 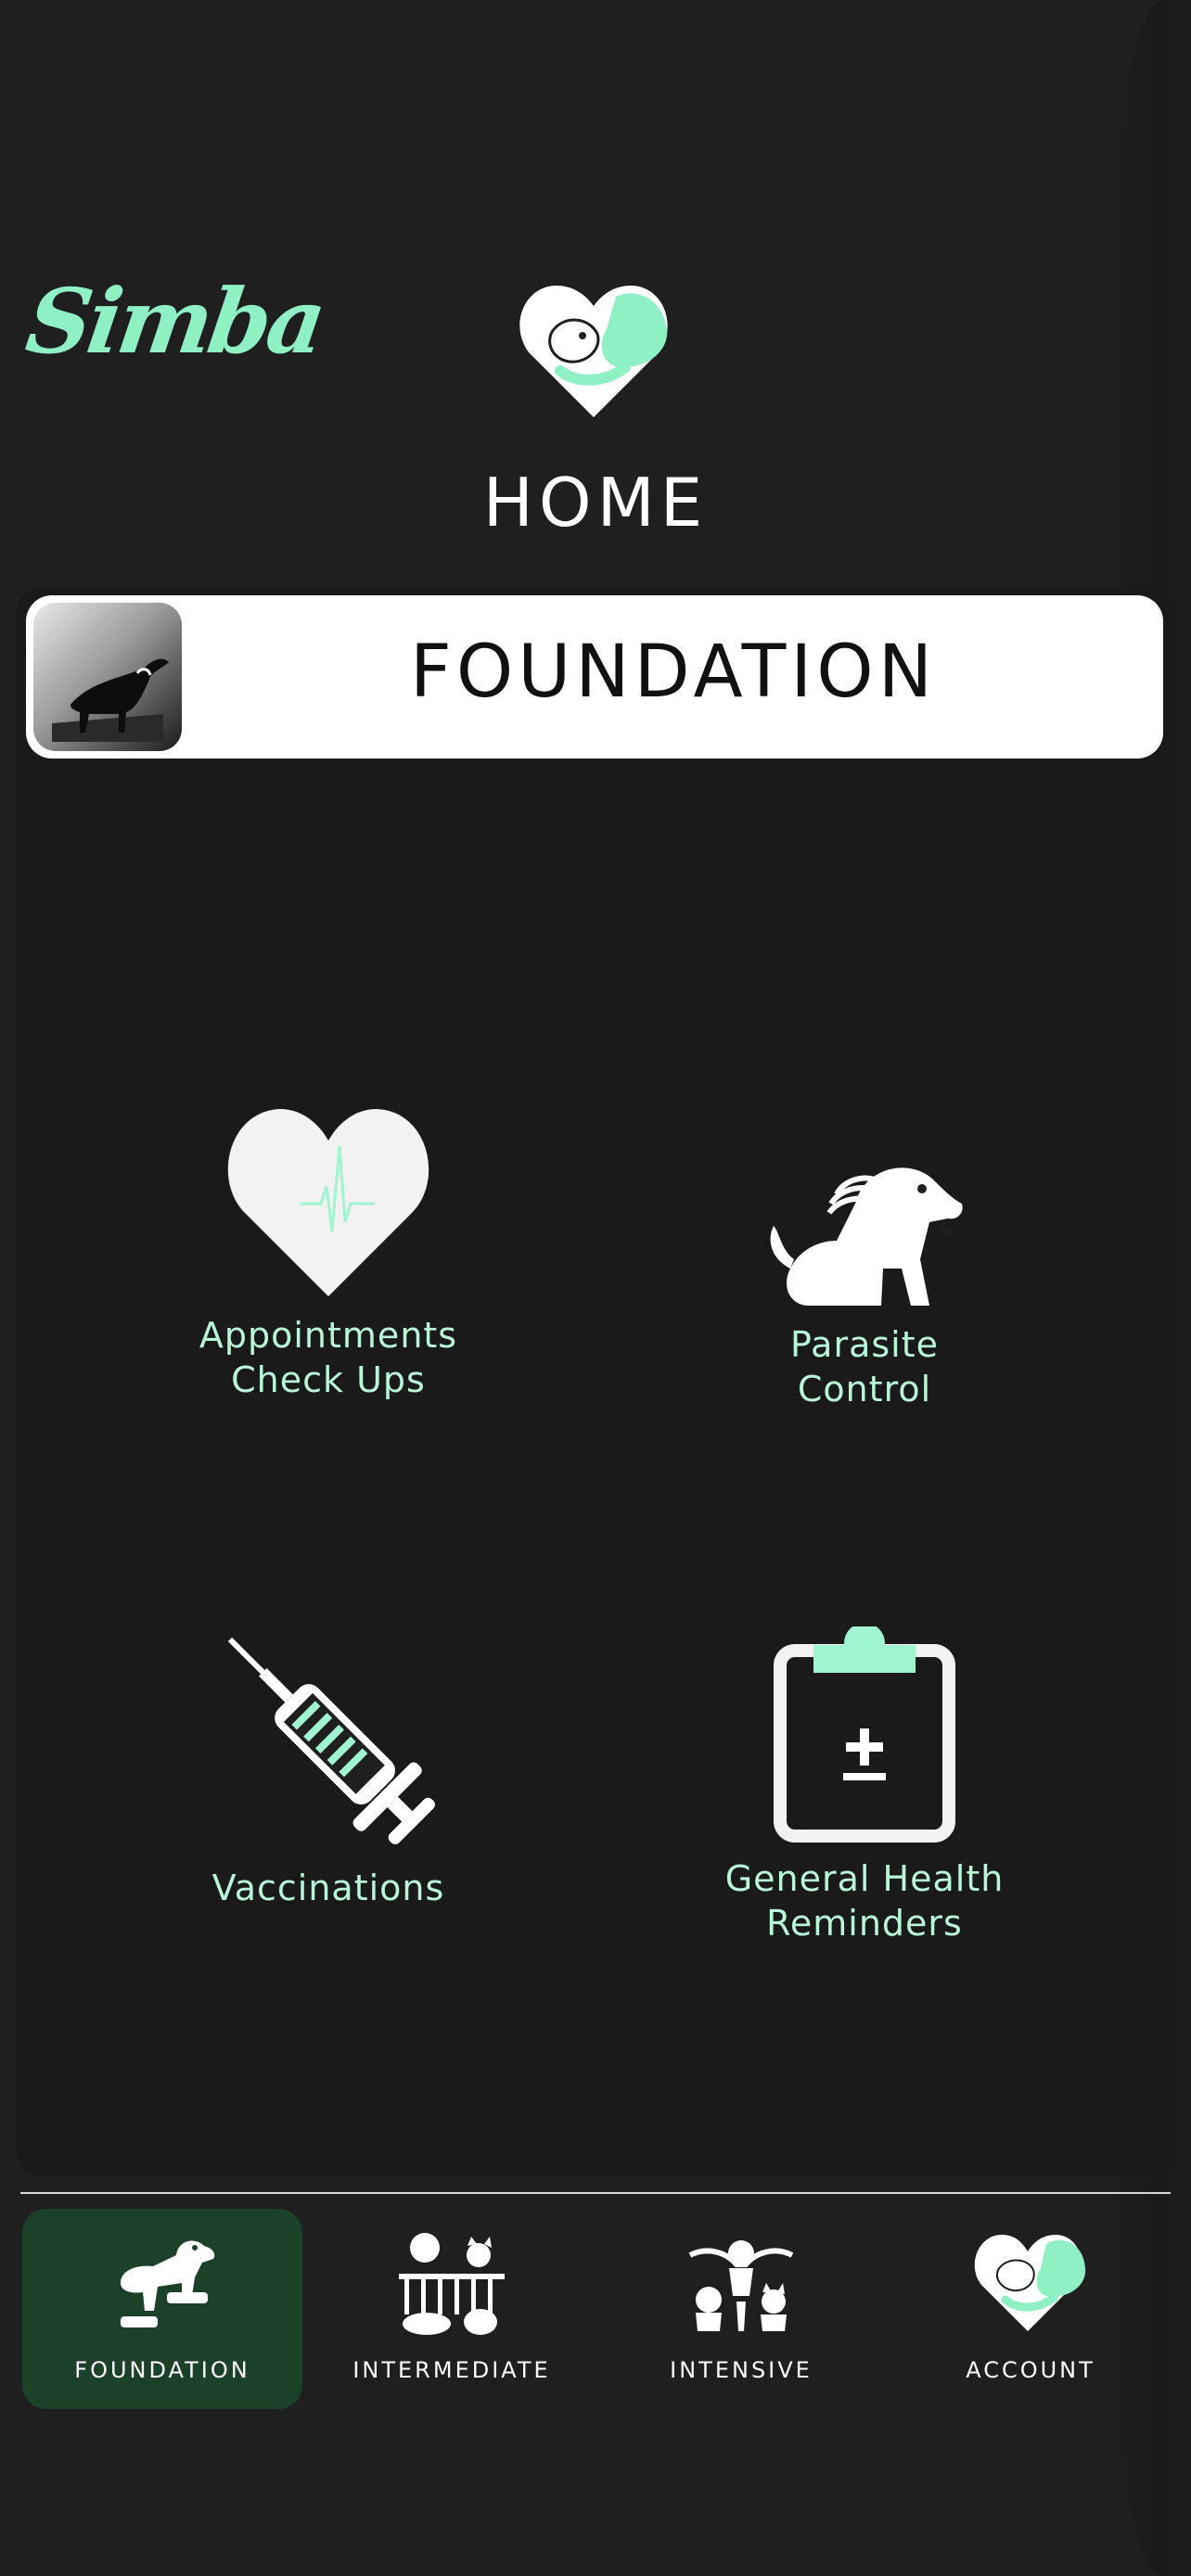 What do you see at coordinates (1030, 2283) in the screenshot?
I see `heart-dog-cat-icon` at bounding box center [1030, 2283].